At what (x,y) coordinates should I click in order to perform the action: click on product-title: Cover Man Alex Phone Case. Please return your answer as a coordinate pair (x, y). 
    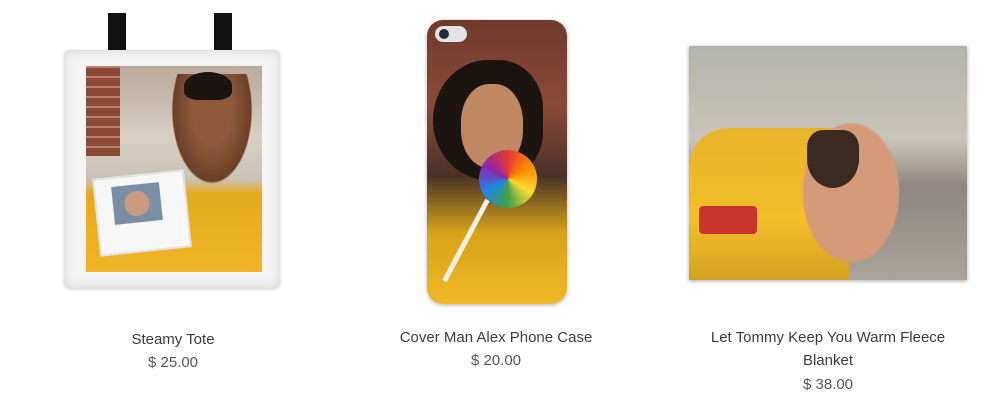
    Looking at the image, I should click on (496, 338).